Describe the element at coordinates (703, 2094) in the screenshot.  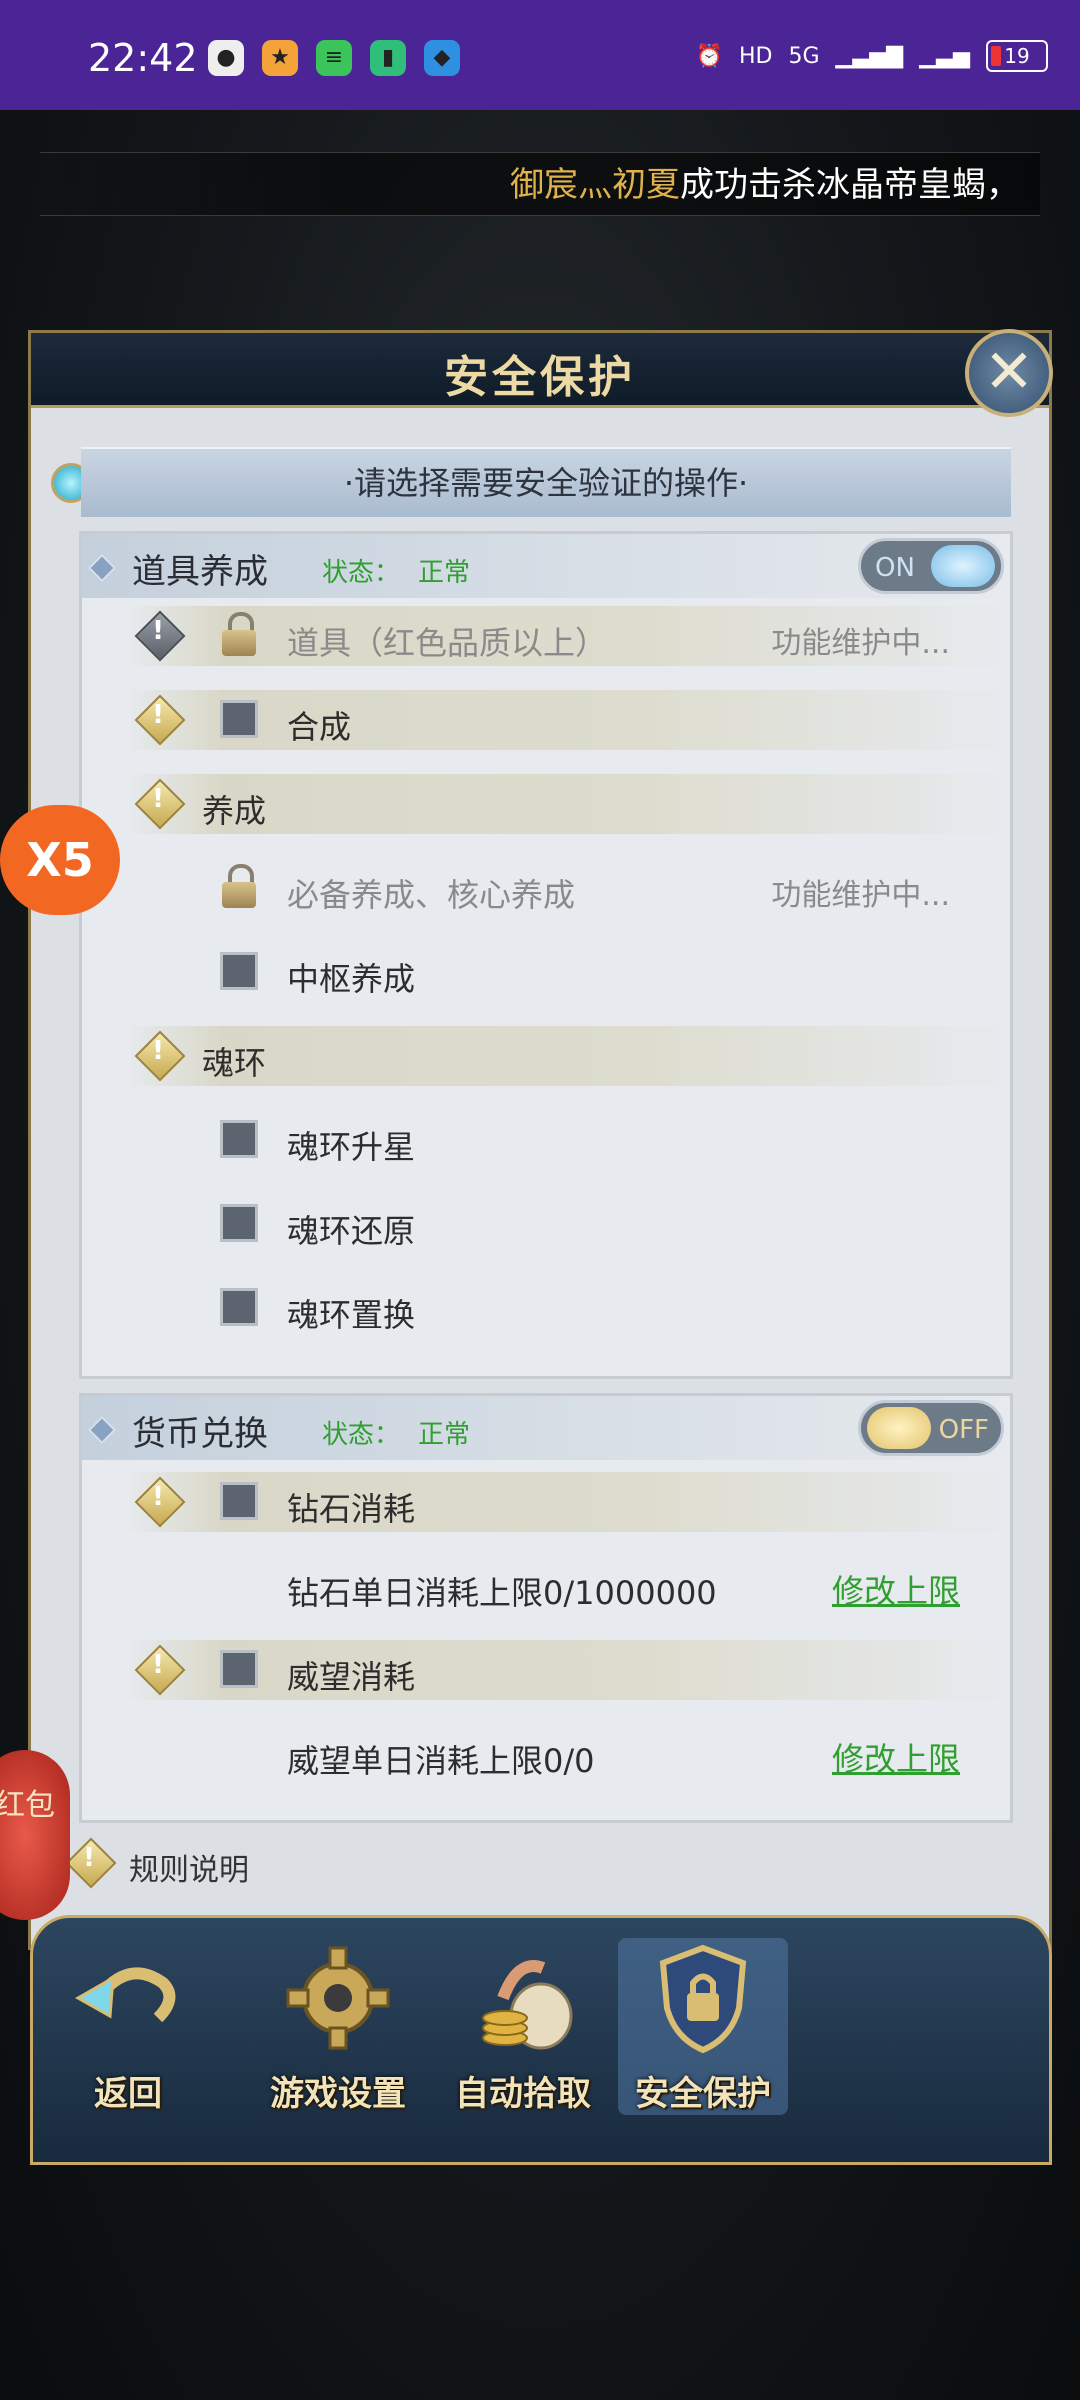
I see `security-label: 安全保护` at that location.